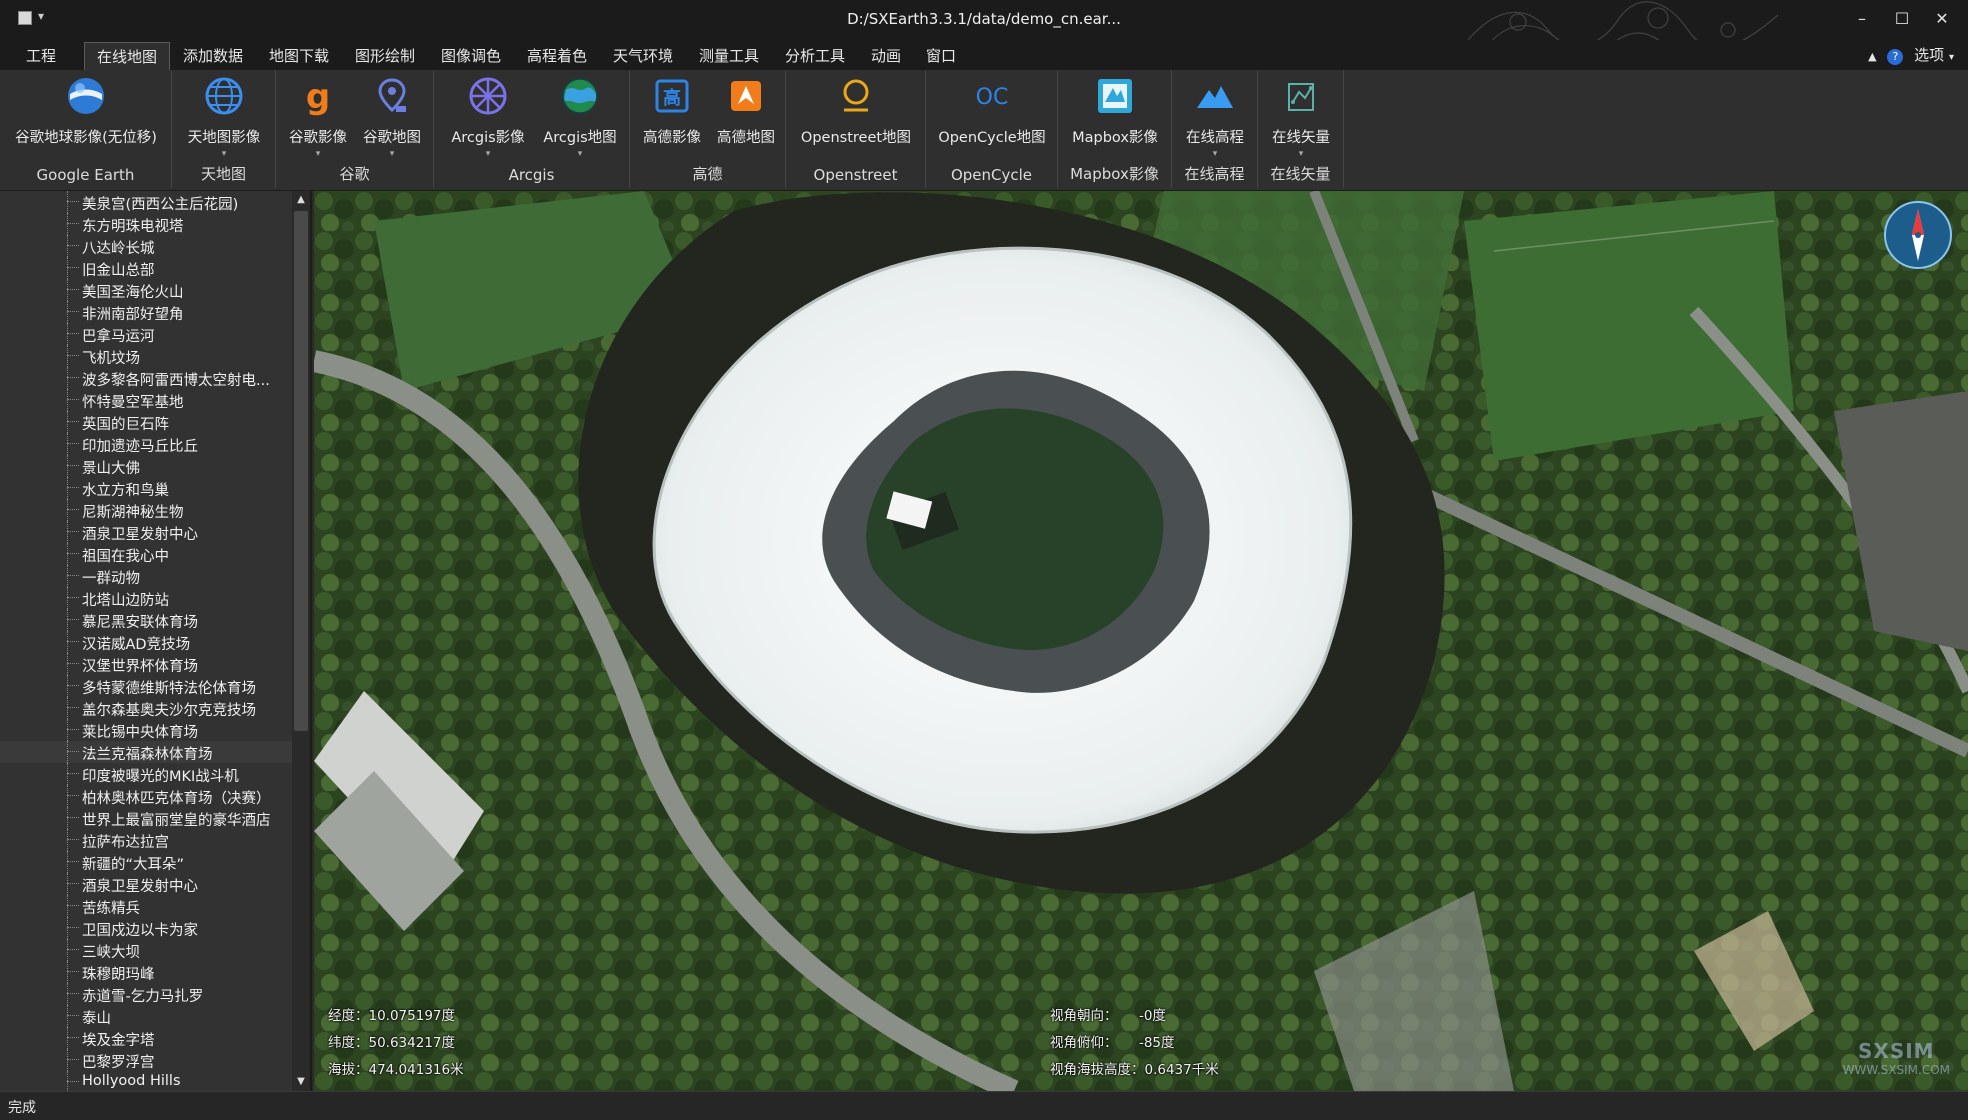  I want to click on latitude-readout: 纬度：50.634217度, so click(392, 1043).